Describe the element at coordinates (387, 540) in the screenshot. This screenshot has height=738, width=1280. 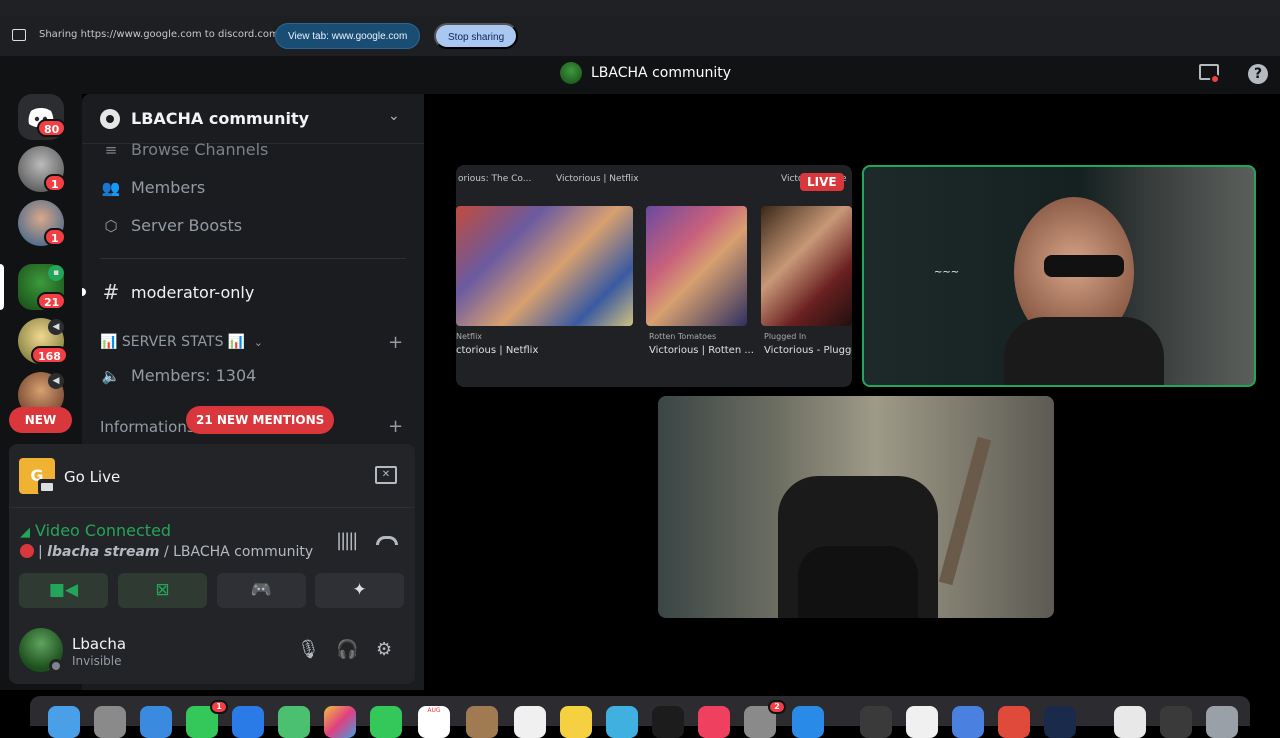
I see `disconnect-icon` at that location.